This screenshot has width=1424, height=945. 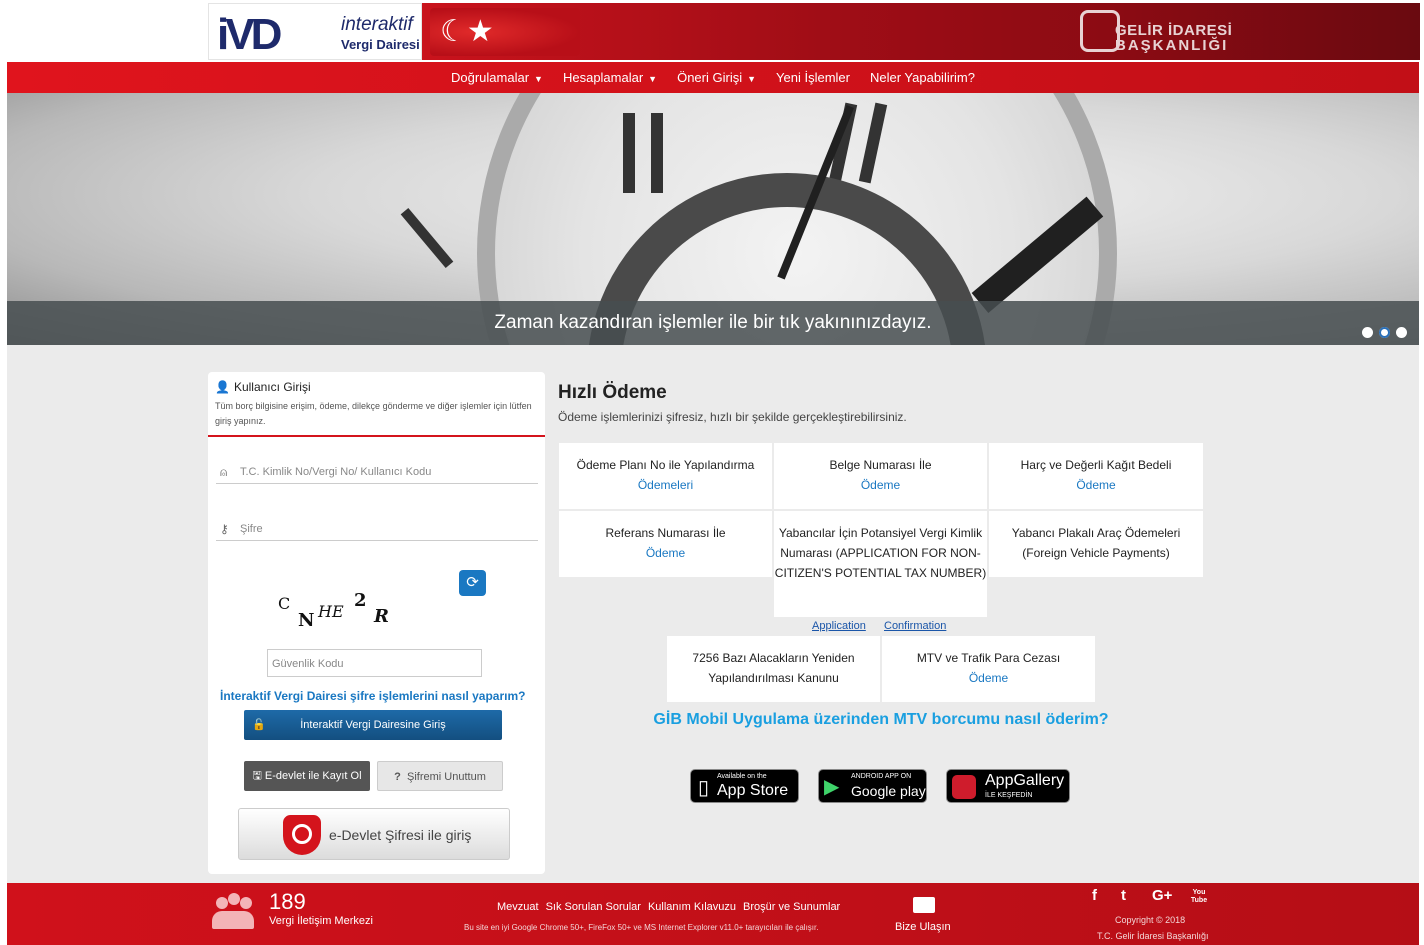 I want to click on tile-mtv-trafik: MTV ve Trafik Para Cezası Ödeme, so click(x=988, y=669).